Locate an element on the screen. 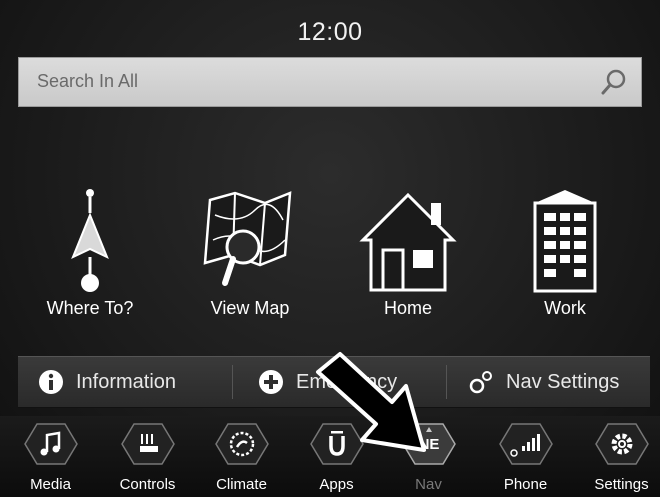  tile-label: Where To? is located at coordinates (90, 308).